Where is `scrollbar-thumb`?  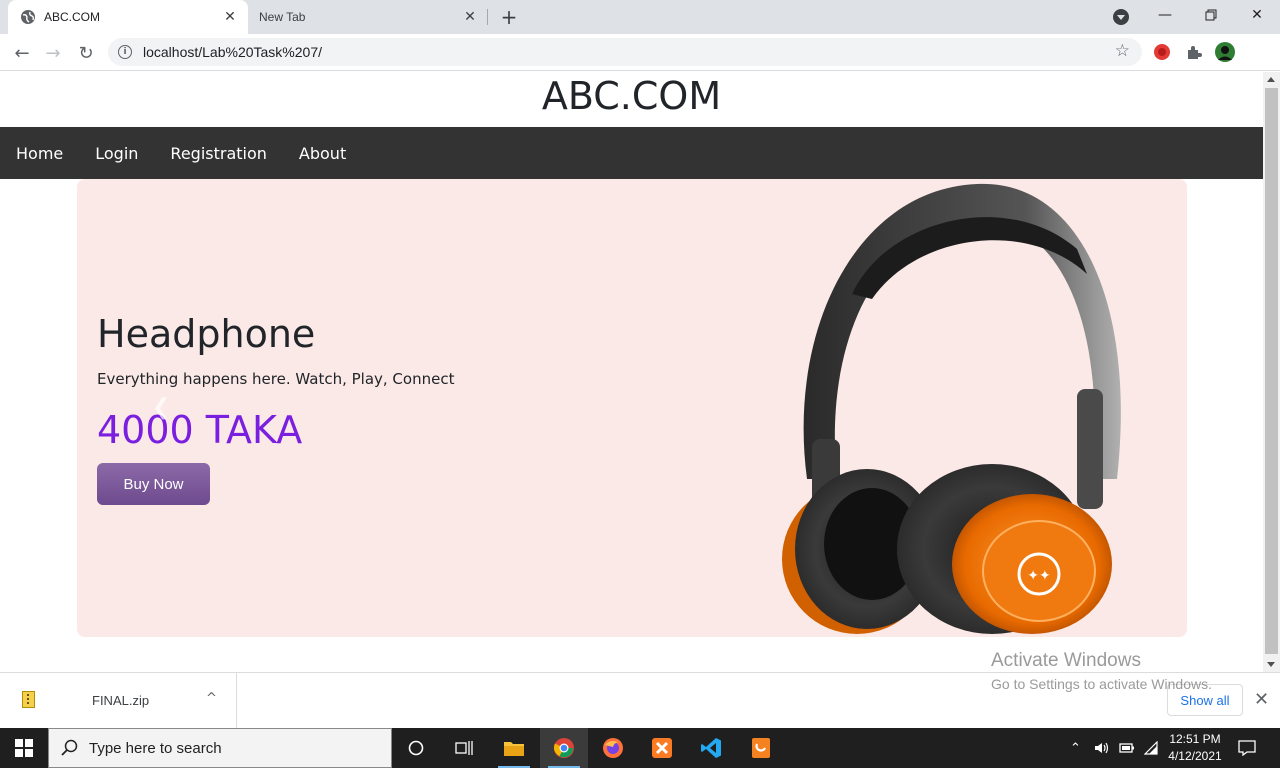 scrollbar-thumb is located at coordinates (1271, 371).